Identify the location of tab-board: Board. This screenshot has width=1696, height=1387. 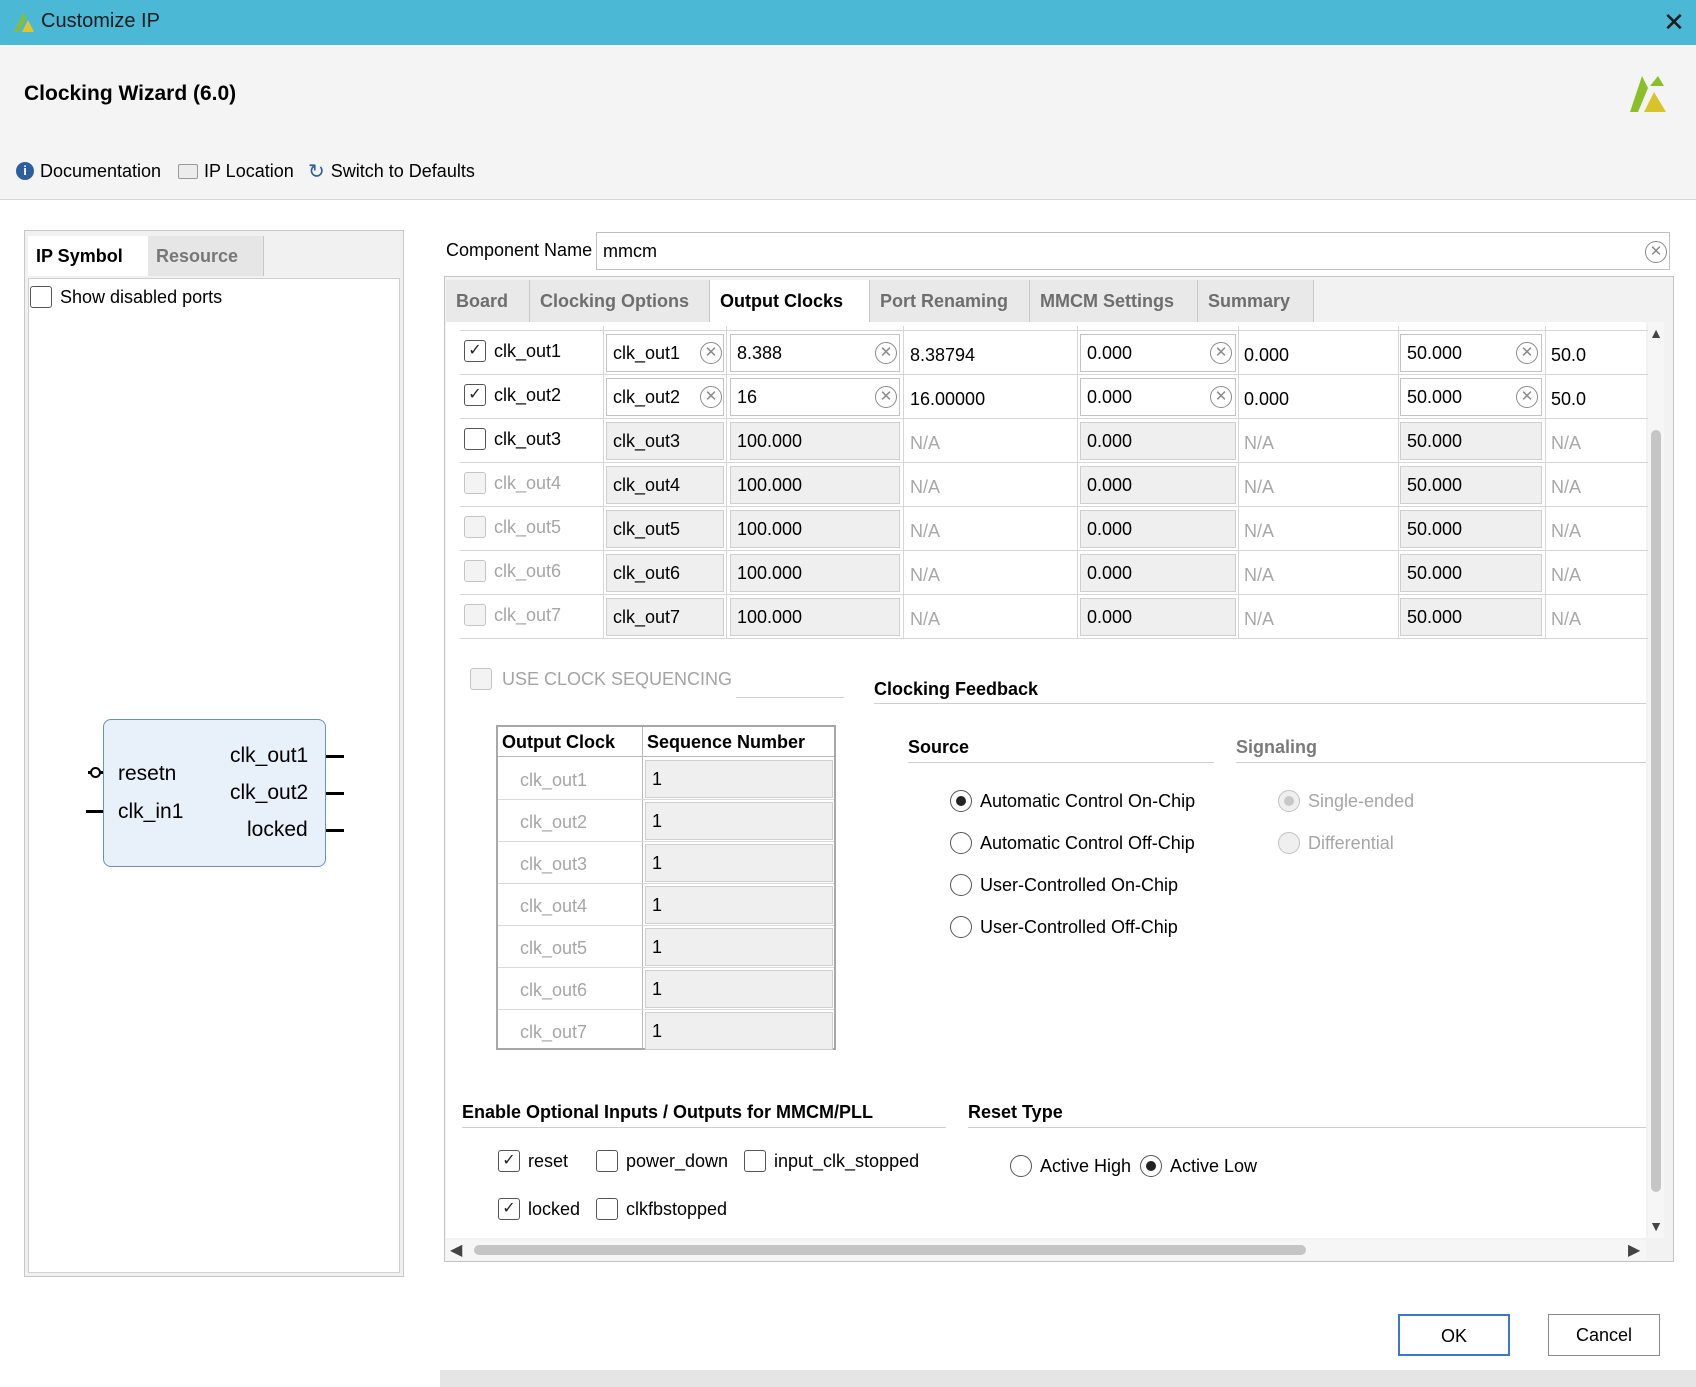
(488, 301).